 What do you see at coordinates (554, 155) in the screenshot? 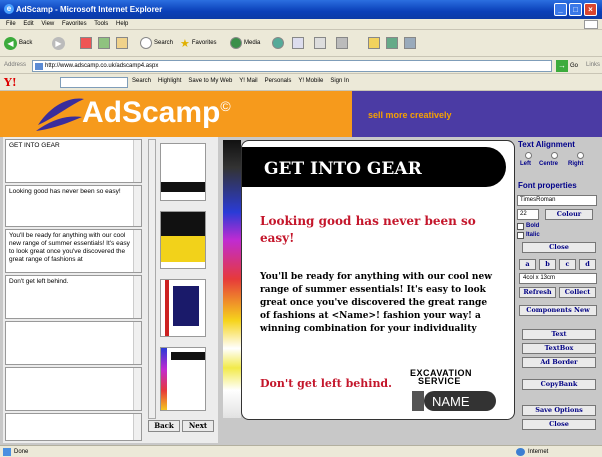
I see `align-centre-radio` at bounding box center [554, 155].